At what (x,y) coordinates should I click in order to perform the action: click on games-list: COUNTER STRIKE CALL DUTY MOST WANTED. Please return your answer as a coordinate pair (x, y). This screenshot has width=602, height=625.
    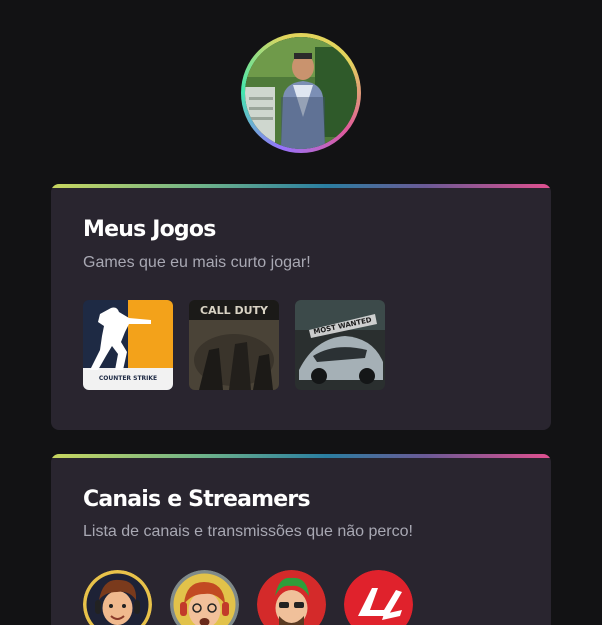
    Looking at the image, I should click on (234, 345).